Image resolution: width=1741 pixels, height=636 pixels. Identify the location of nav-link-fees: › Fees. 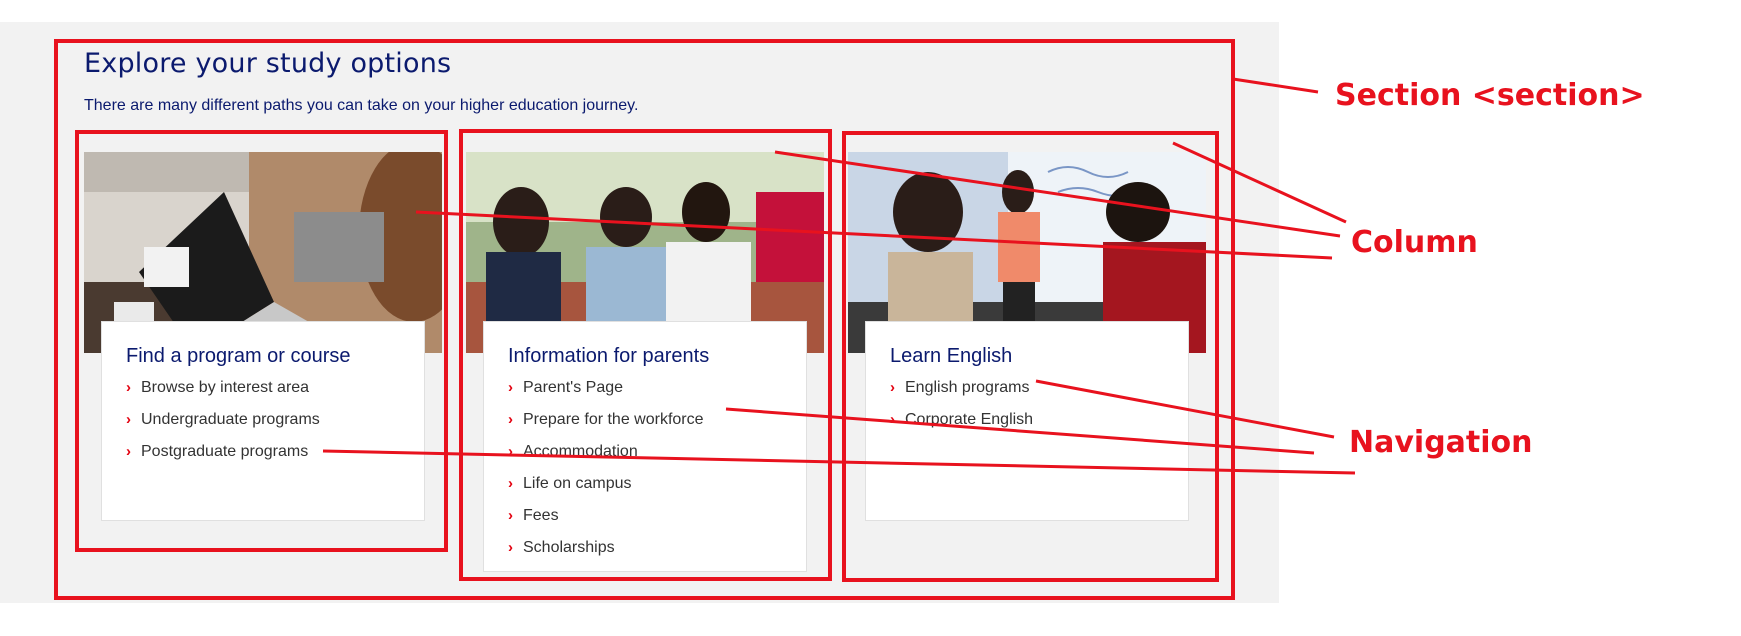
(657, 516).